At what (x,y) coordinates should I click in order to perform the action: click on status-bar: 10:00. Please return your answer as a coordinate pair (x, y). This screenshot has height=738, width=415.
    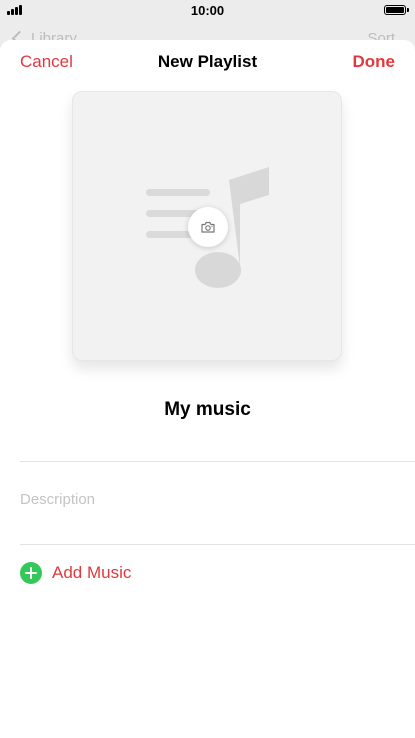
    Looking at the image, I should click on (207, 11).